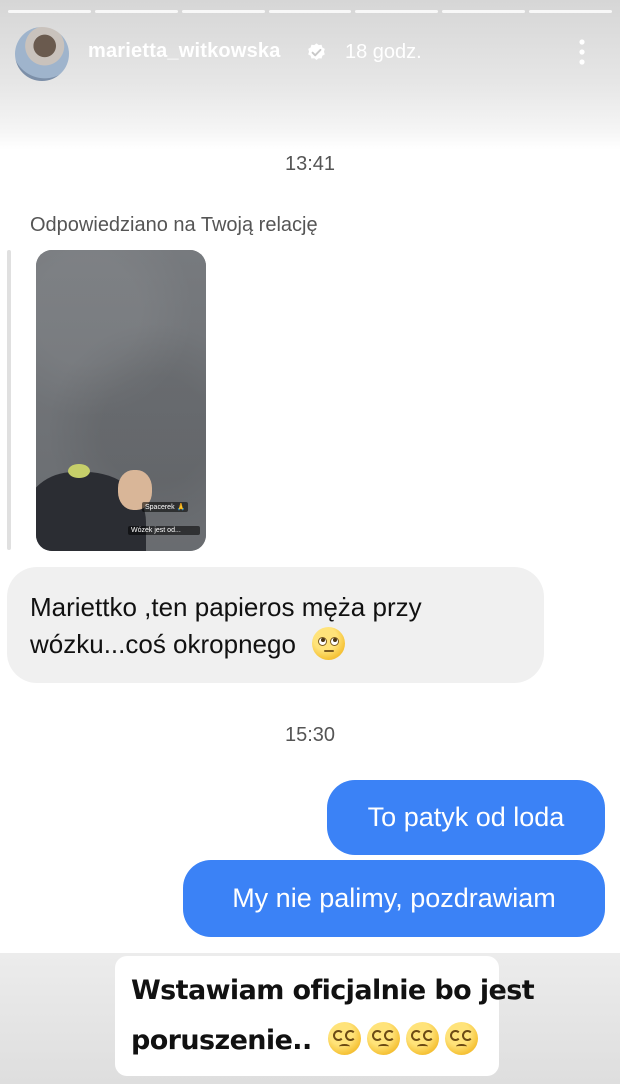 The height and width of the screenshot is (1084, 620). I want to click on message-text-line: Mariettko ,ten papieros męża przy, so click(226, 607).